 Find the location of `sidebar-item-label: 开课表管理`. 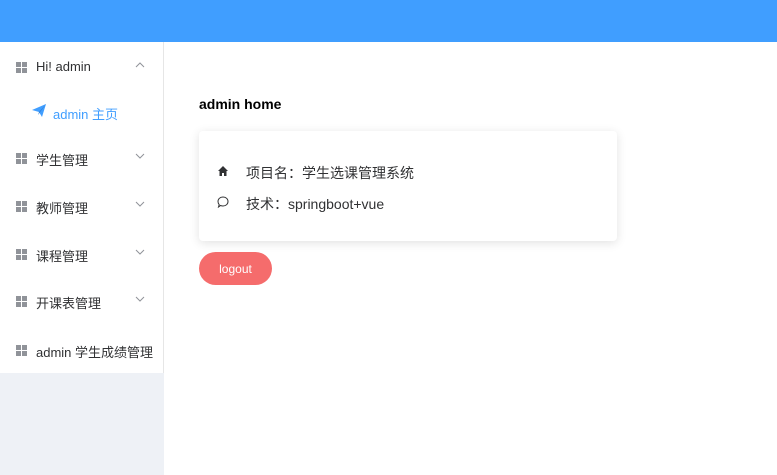

sidebar-item-label: 开课表管理 is located at coordinates (69, 303).